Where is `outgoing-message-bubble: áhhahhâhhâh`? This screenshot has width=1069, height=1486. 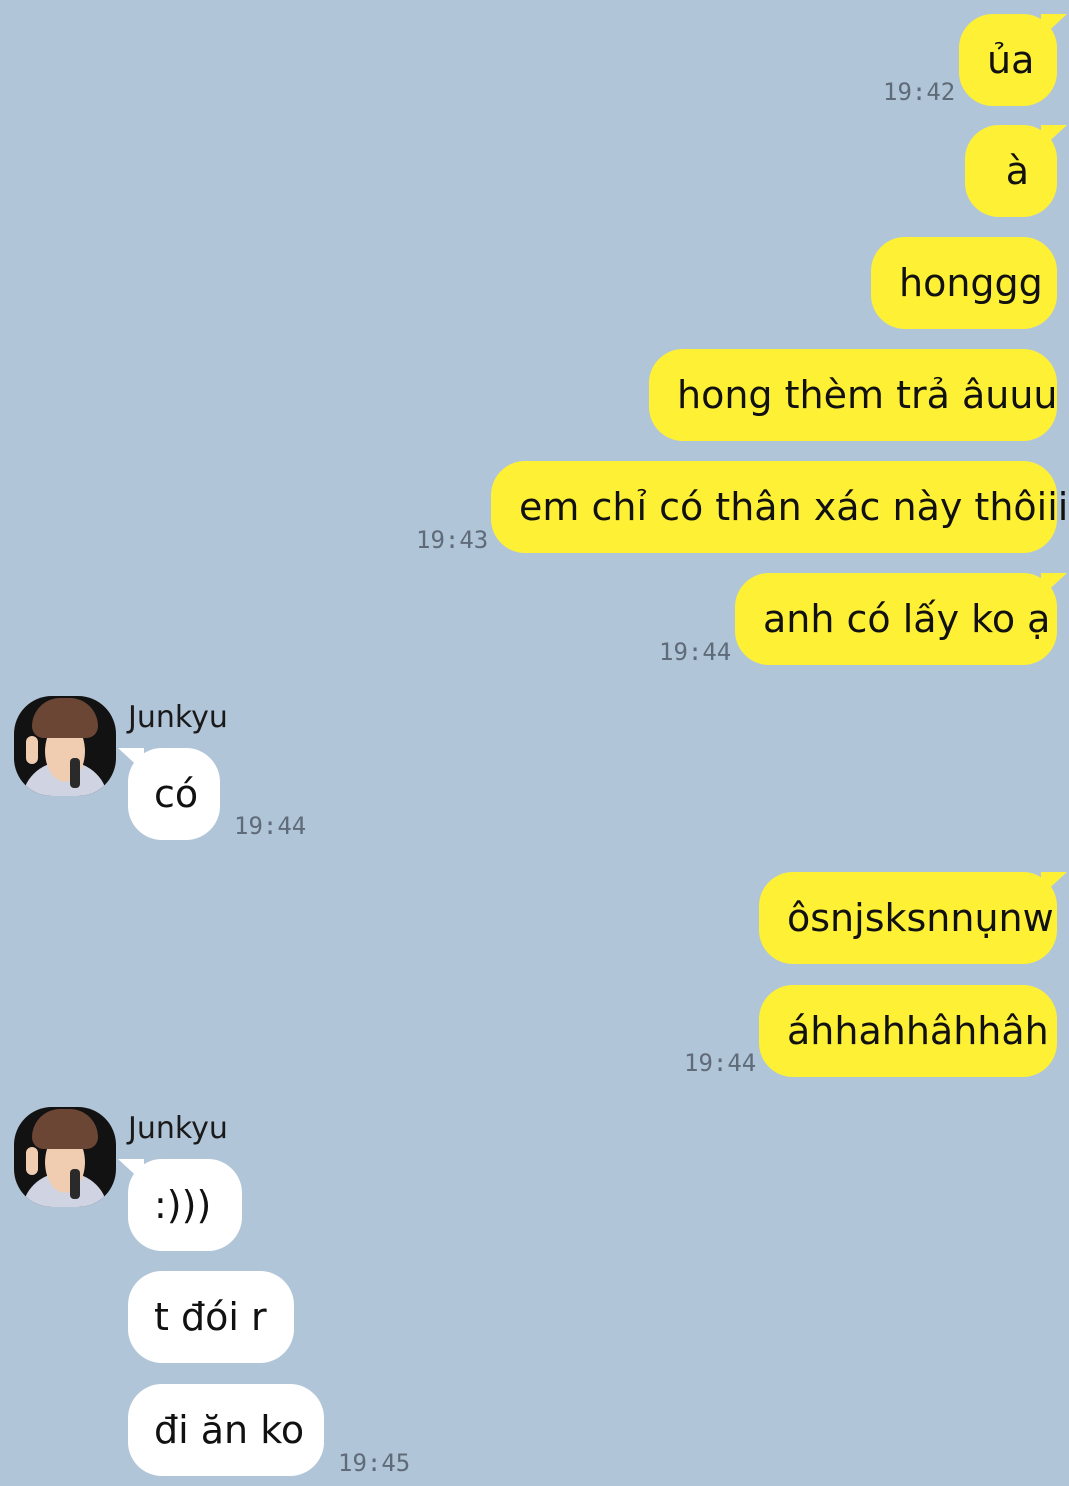
outgoing-message-bubble: áhhahhâhhâh is located at coordinates (908, 1031).